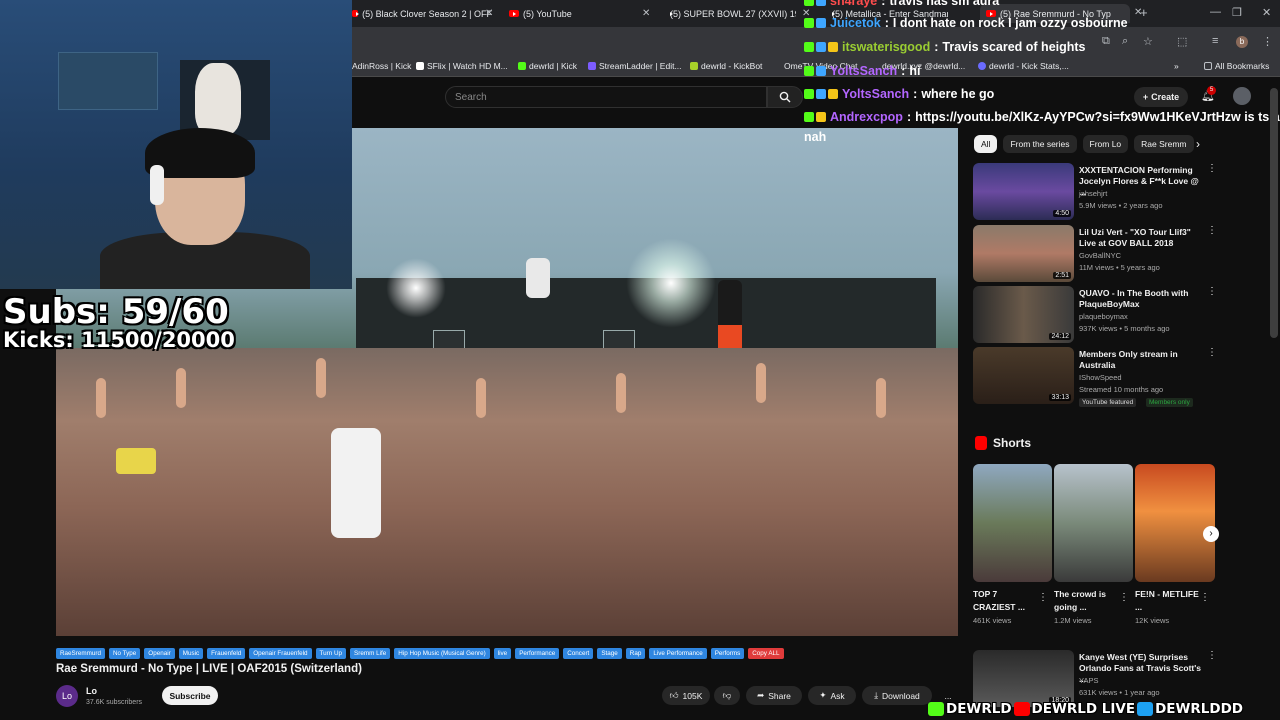  What do you see at coordinates (331, 653) in the screenshot?
I see `tag: Turn Up` at bounding box center [331, 653].